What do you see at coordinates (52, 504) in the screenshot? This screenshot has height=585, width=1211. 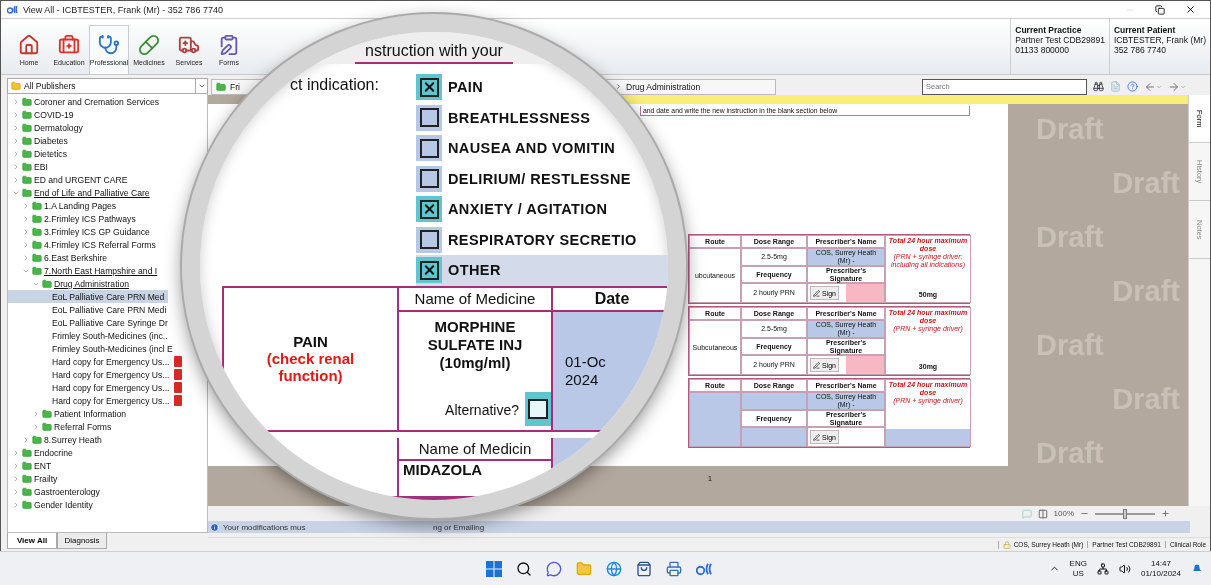 I see `tree-item: Gender Identity` at bounding box center [52, 504].